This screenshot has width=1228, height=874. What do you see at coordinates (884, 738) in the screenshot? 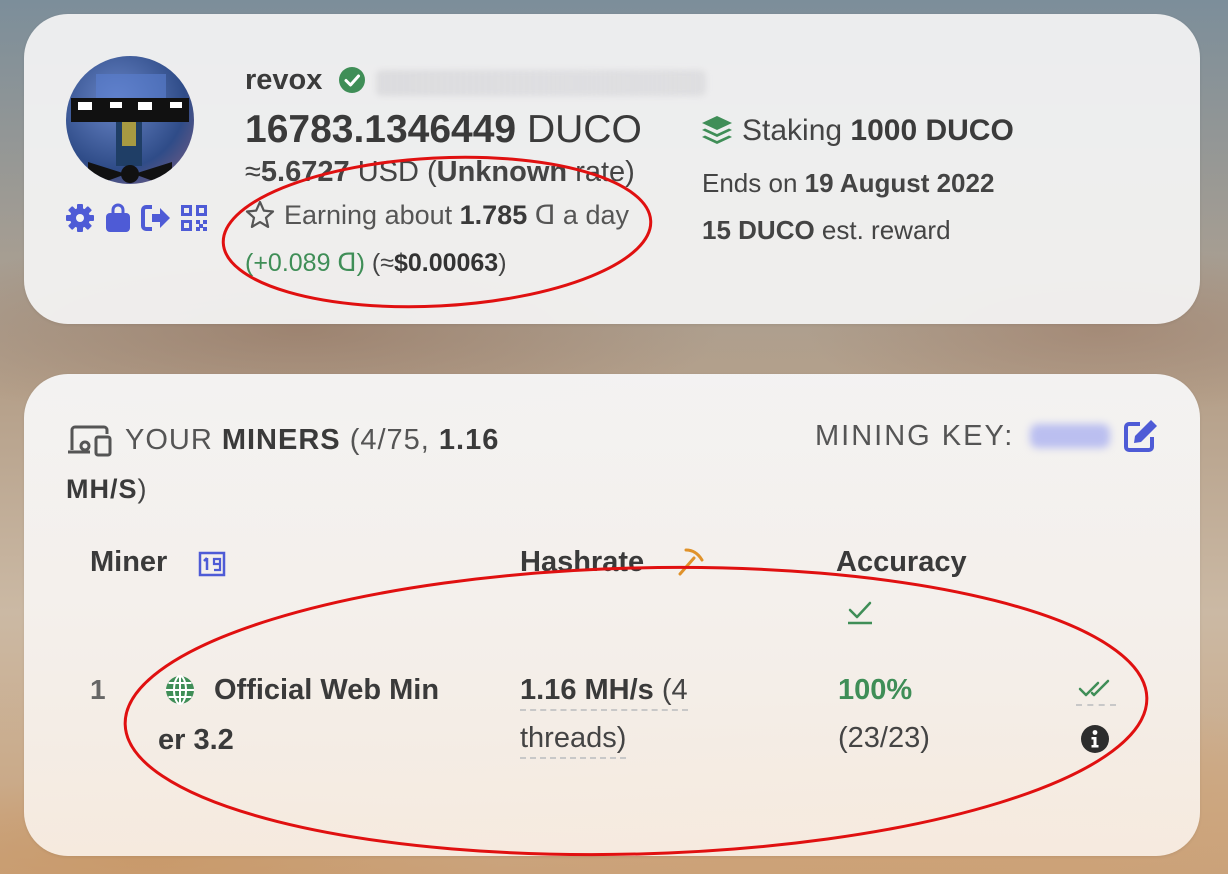
I see `miner-shares: (23/23)` at bounding box center [884, 738].